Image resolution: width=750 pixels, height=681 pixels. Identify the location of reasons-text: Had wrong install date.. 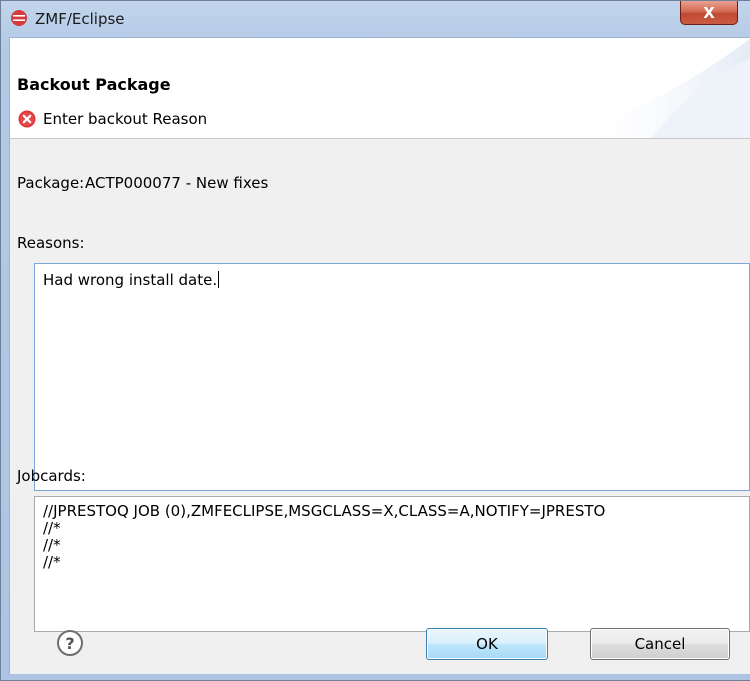
(130, 280).